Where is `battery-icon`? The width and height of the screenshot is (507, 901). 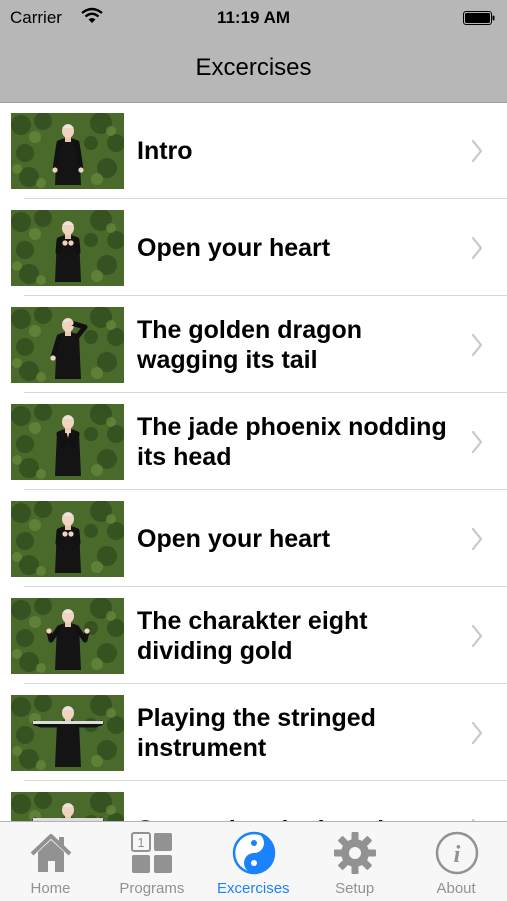 battery-icon is located at coordinates (479, 18).